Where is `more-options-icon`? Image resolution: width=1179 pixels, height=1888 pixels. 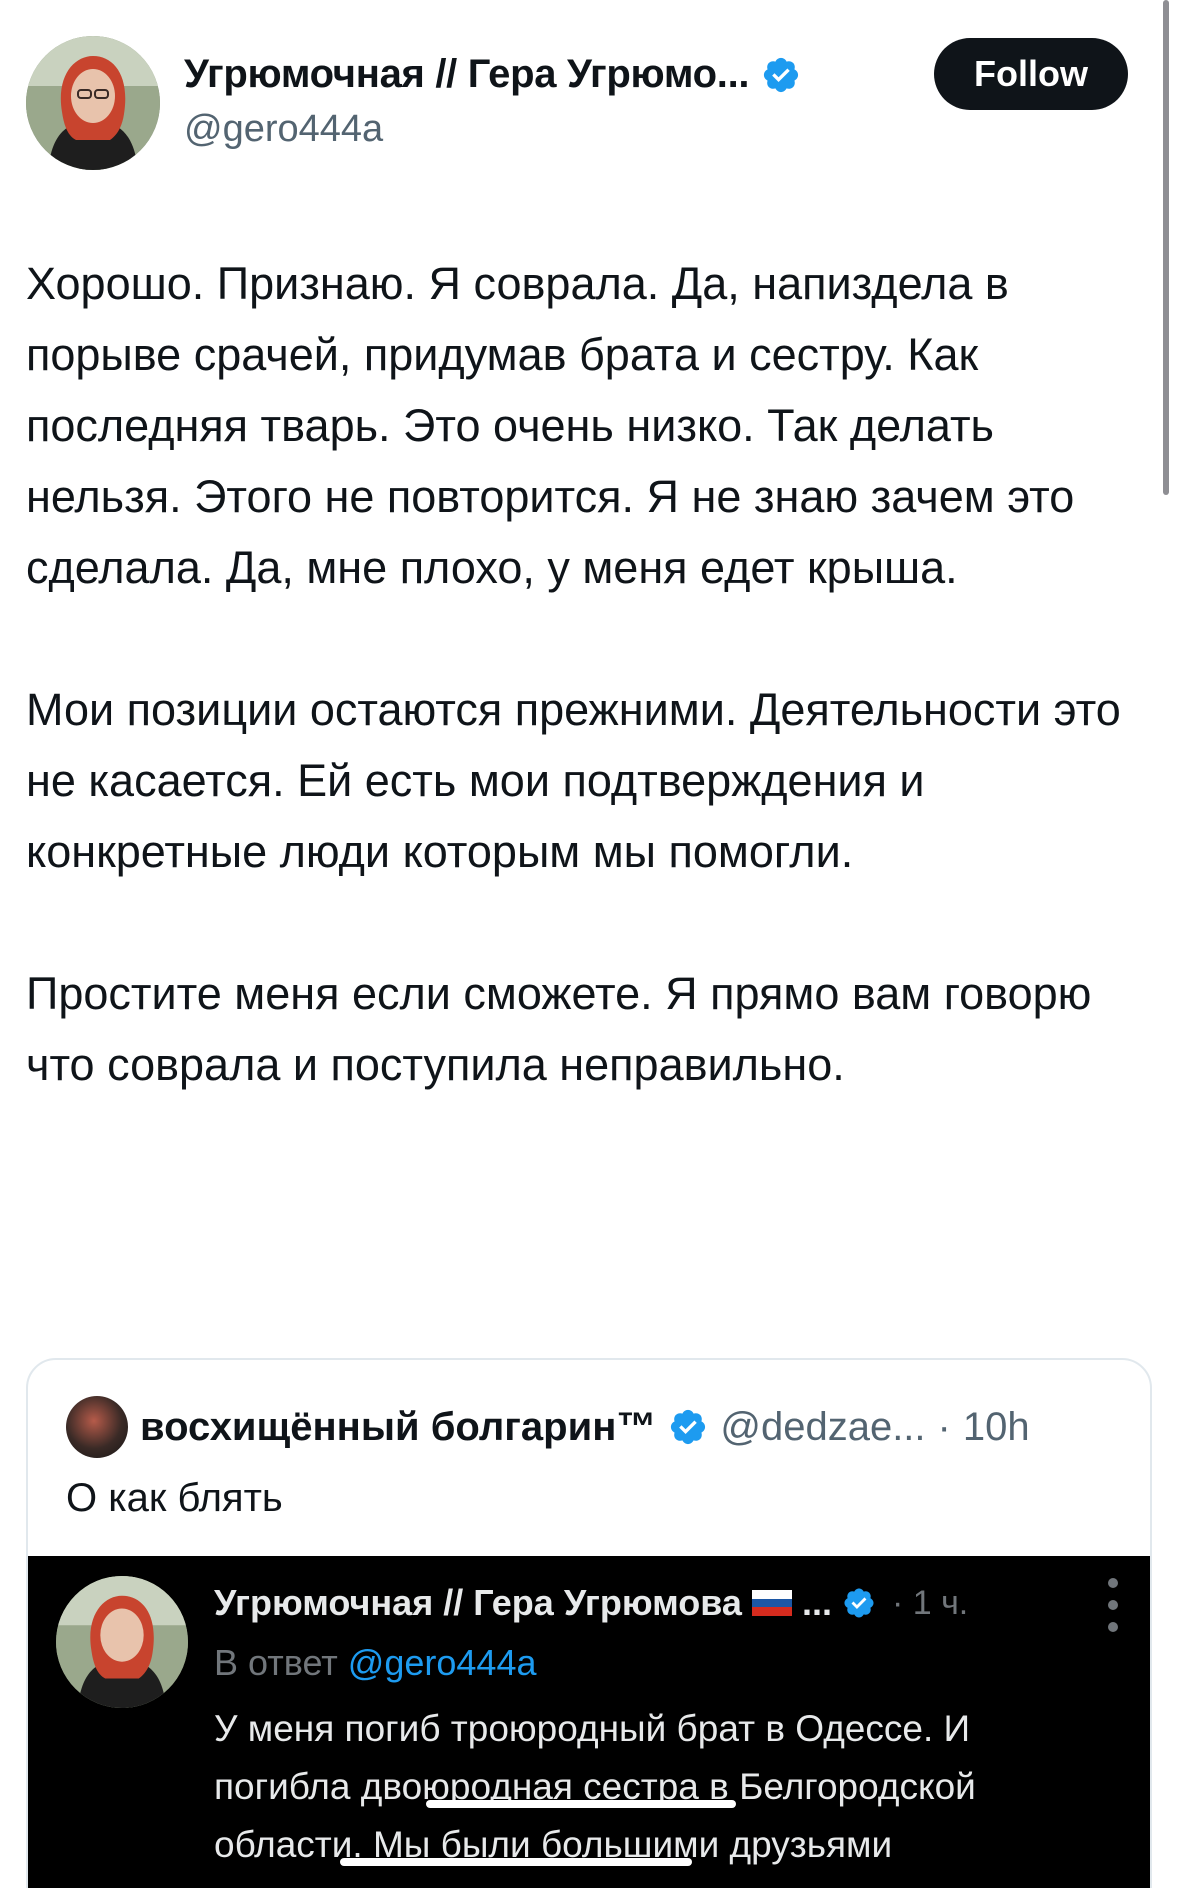 more-options-icon is located at coordinates (1114, 1605).